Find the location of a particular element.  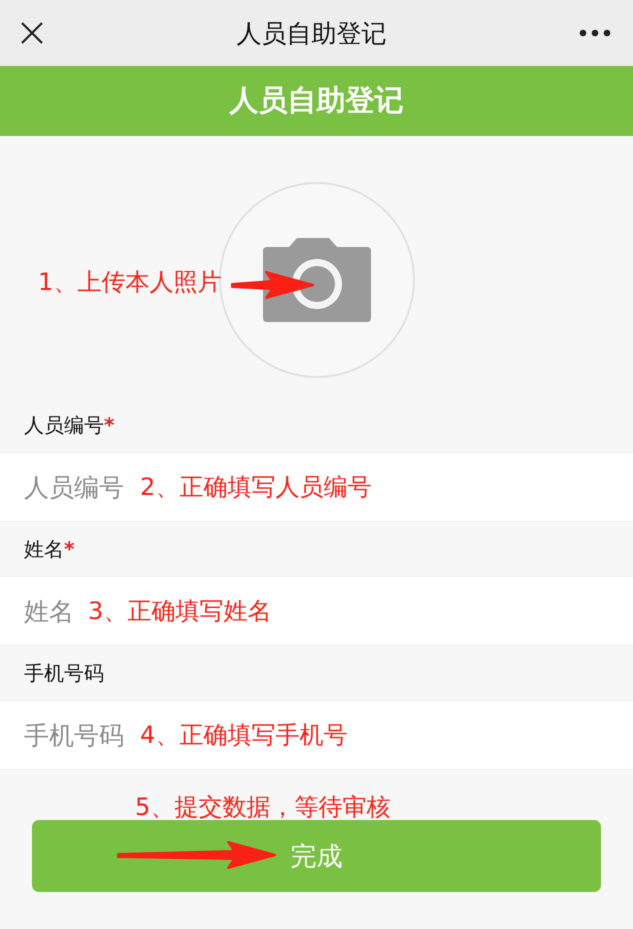

annotation-text: 4、正确填写手机号 is located at coordinates (244, 735).